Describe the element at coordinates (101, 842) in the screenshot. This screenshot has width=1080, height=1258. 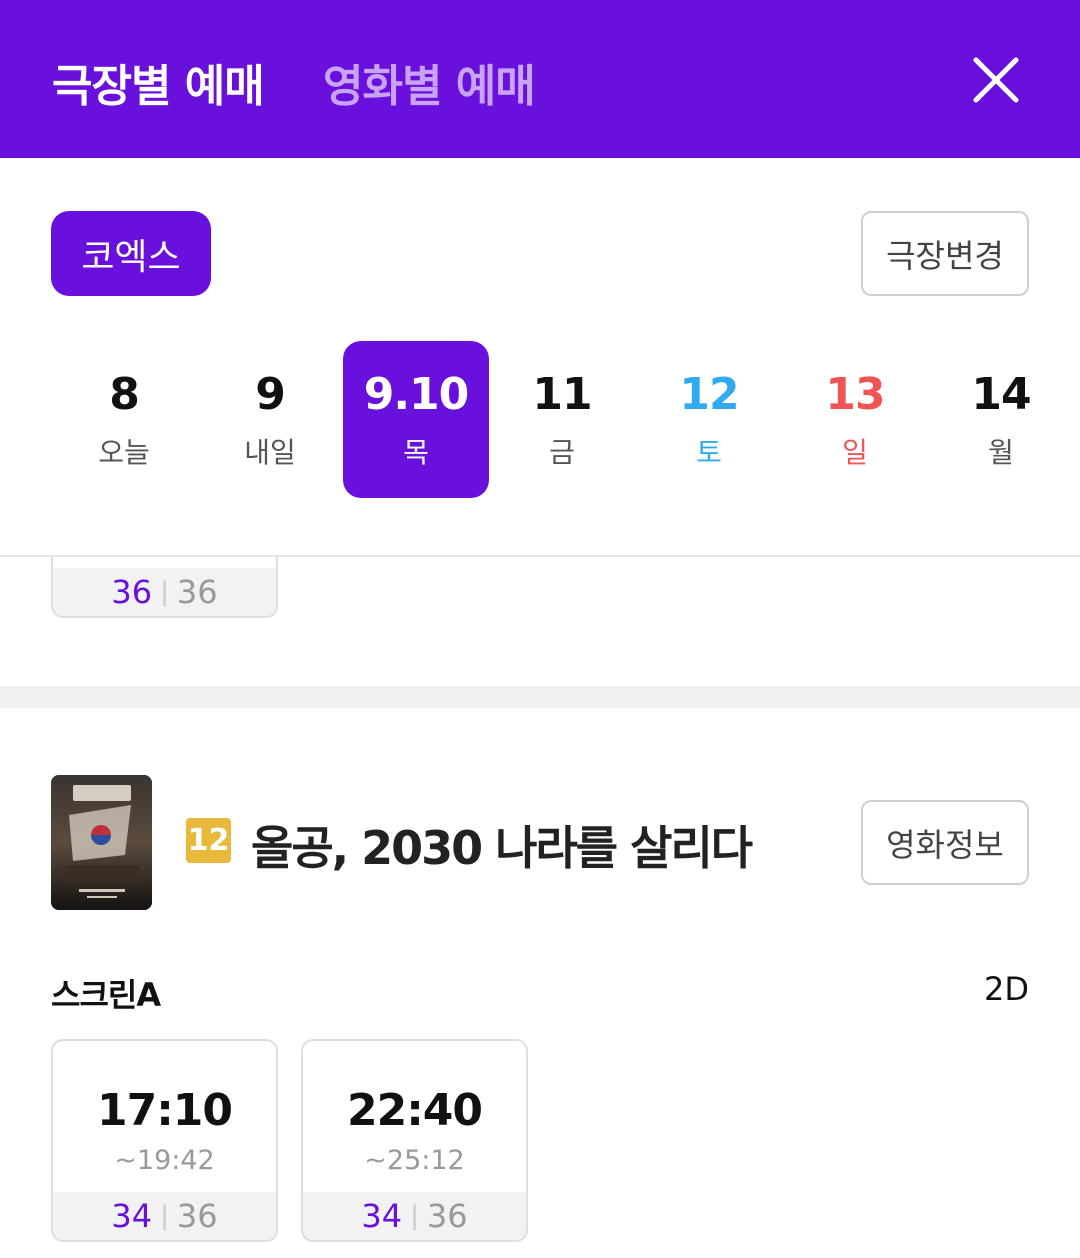
I see `movie-poster-image` at that location.